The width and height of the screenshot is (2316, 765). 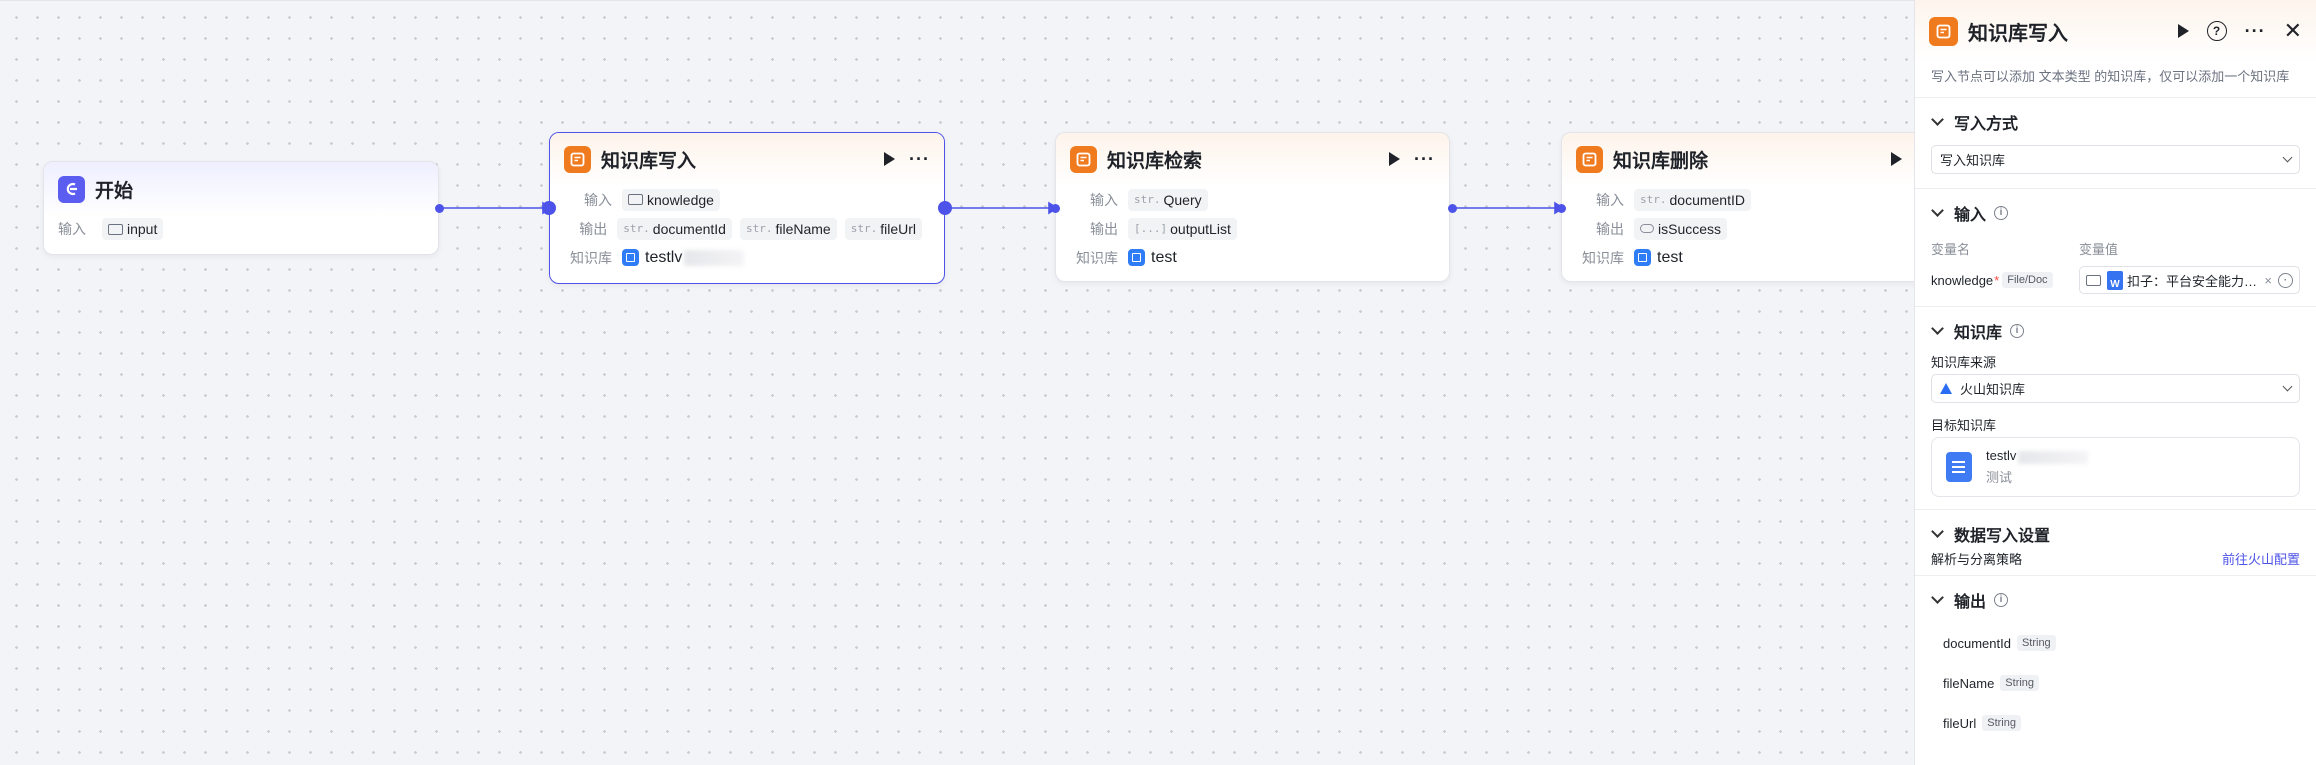 What do you see at coordinates (1097, 257) in the screenshot?
I see `search-kb-label: 知识库` at bounding box center [1097, 257].